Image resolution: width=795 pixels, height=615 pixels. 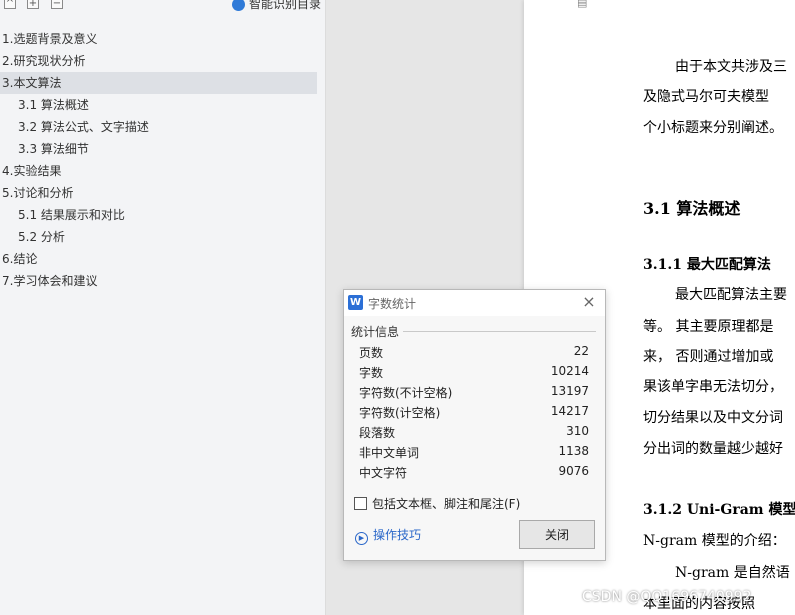 I want to click on close-icon: ×, so click(x=589, y=302).